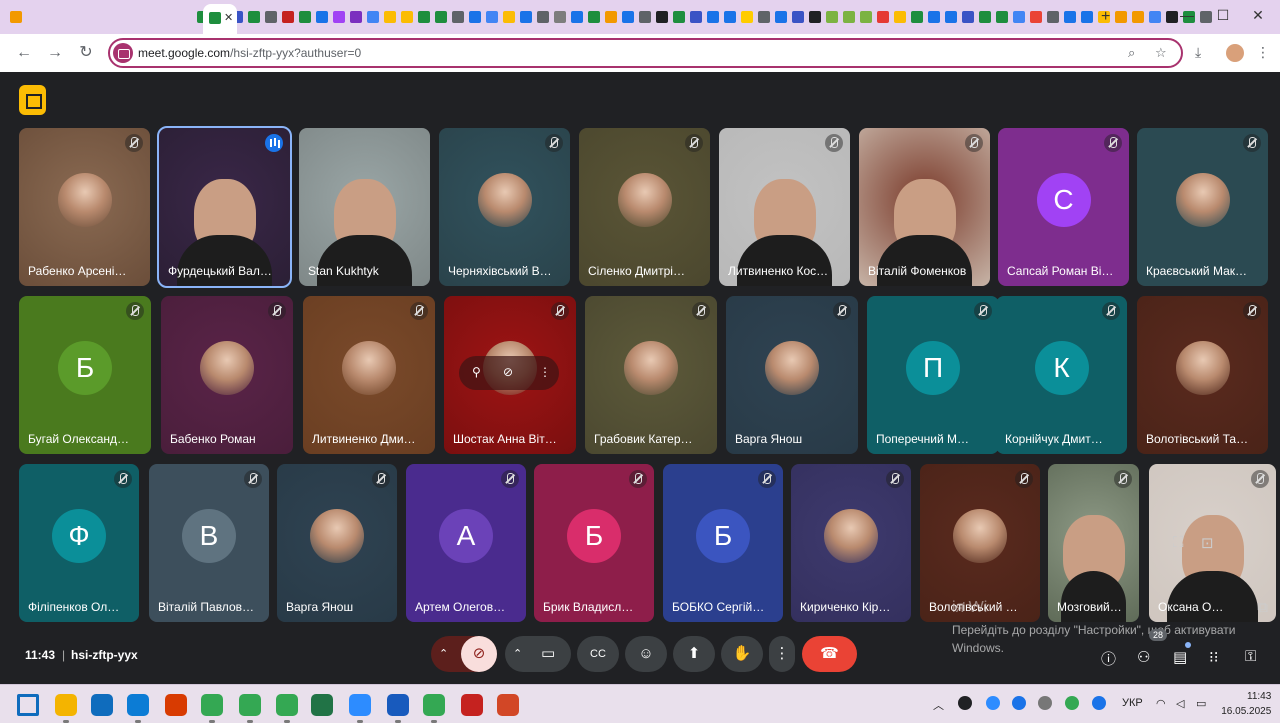 The height and width of the screenshot is (723, 1280). What do you see at coordinates (1161, 53) in the screenshot?
I see `bookmark-star-icon: ☆` at bounding box center [1161, 53].